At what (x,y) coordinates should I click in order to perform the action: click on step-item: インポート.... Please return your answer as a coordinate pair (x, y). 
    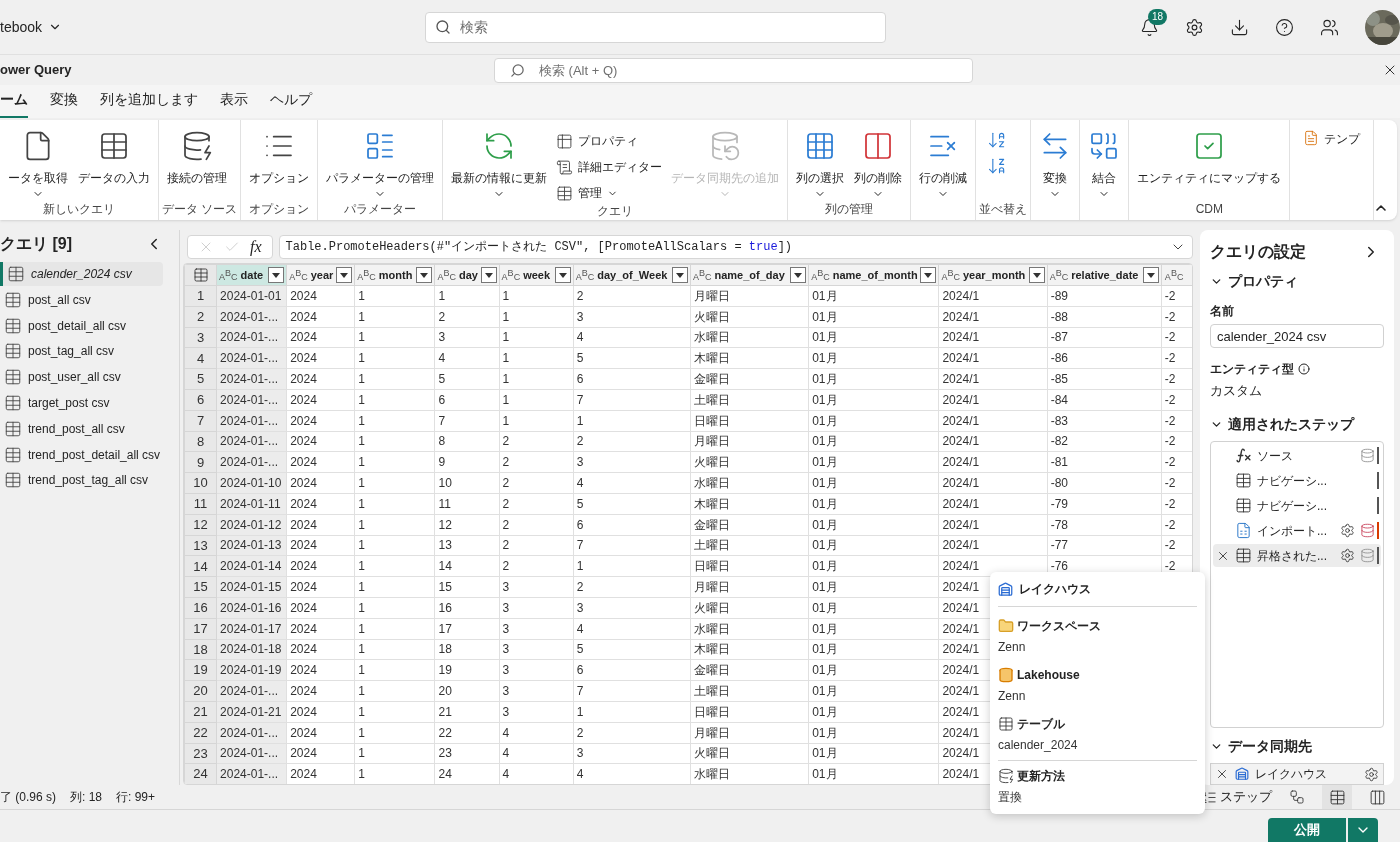
    Looking at the image, I should click on (1297, 531).